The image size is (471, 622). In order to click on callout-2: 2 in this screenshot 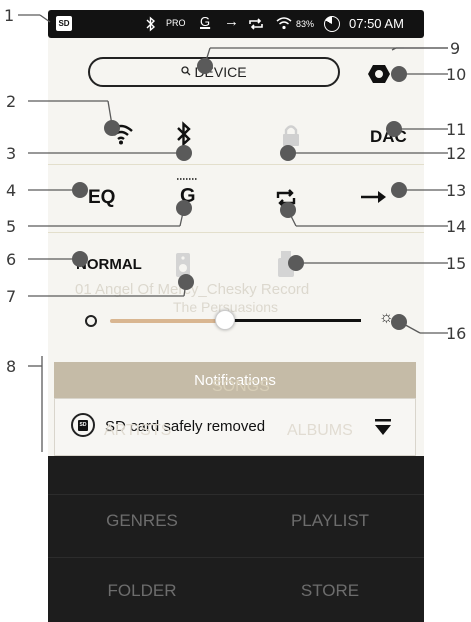, I will do `click(11, 101)`.